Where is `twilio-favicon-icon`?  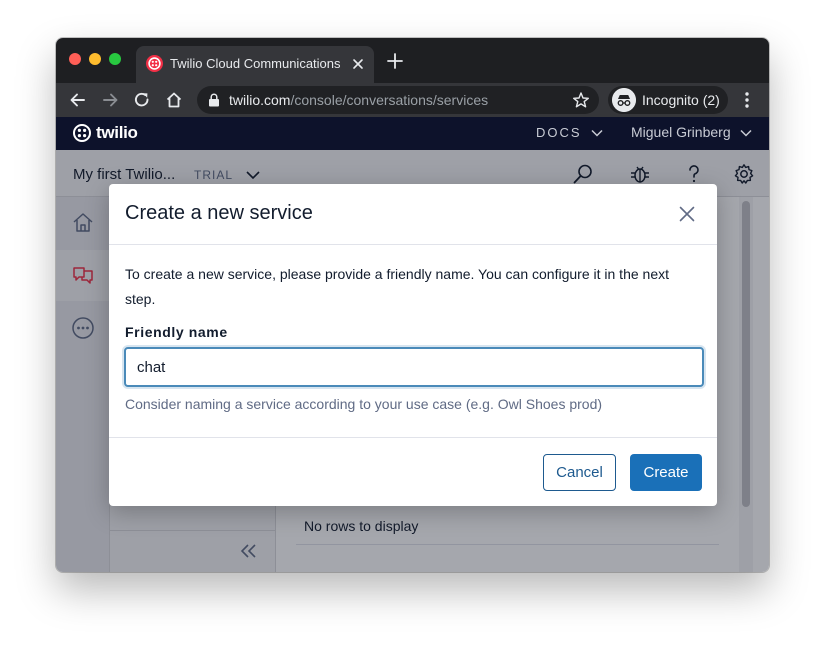 twilio-favicon-icon is located at coordinates (154, 63).